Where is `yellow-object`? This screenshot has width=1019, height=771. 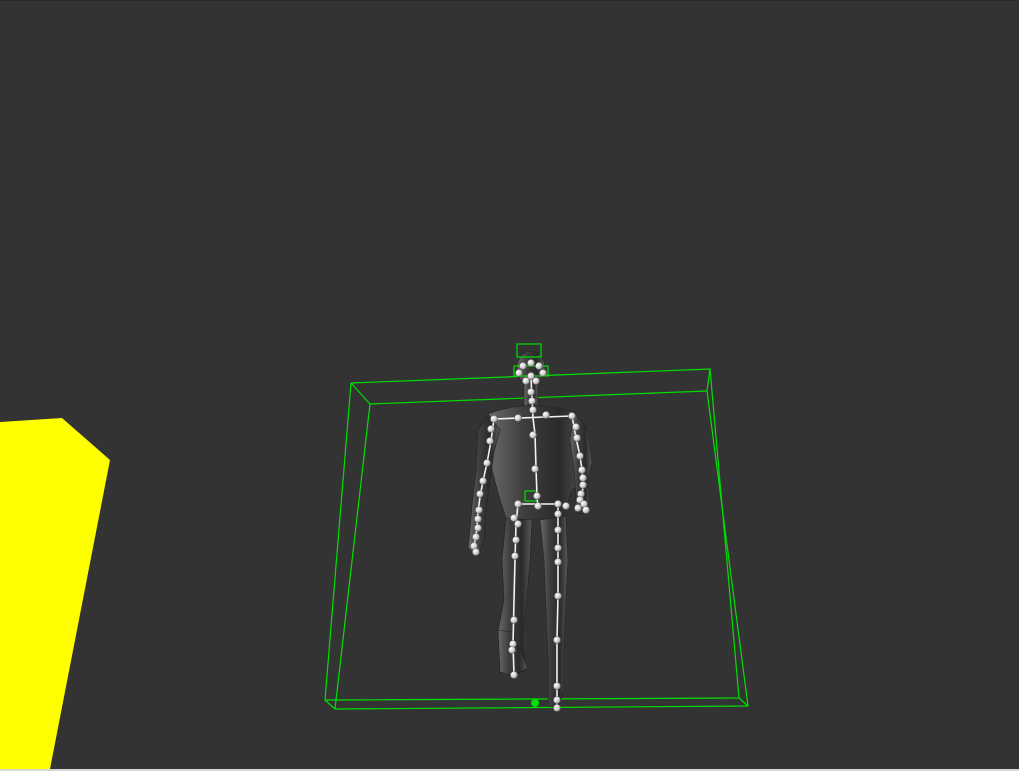
yellow-object is located at coordinates (55, 593).